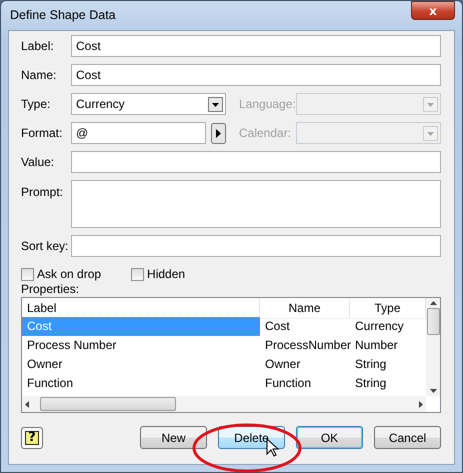  I want to click on table-cell: Number, so click(388, 345).